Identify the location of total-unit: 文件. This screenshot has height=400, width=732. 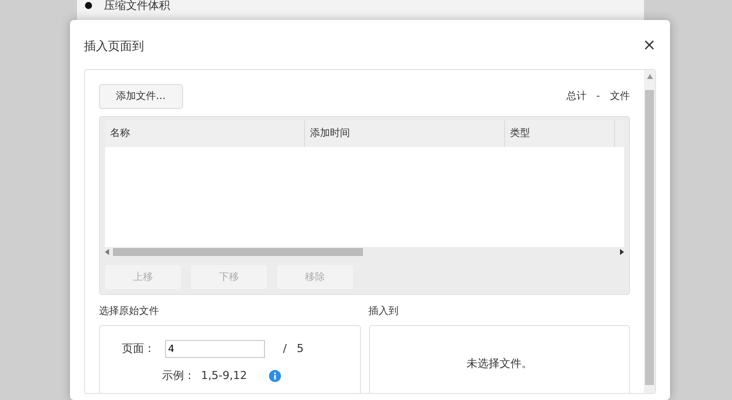
(620, 97).